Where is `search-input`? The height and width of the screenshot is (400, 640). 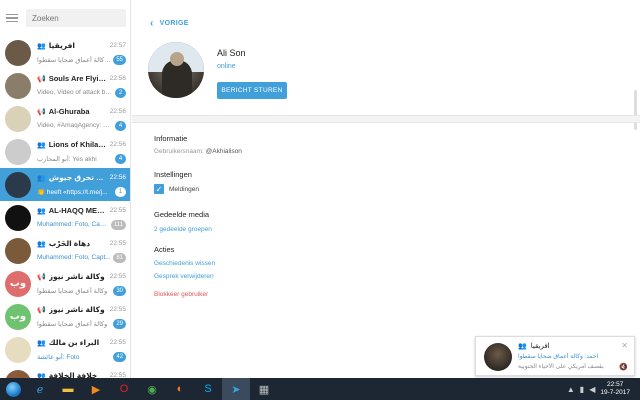
search-input is located at coordinates (76, 18).